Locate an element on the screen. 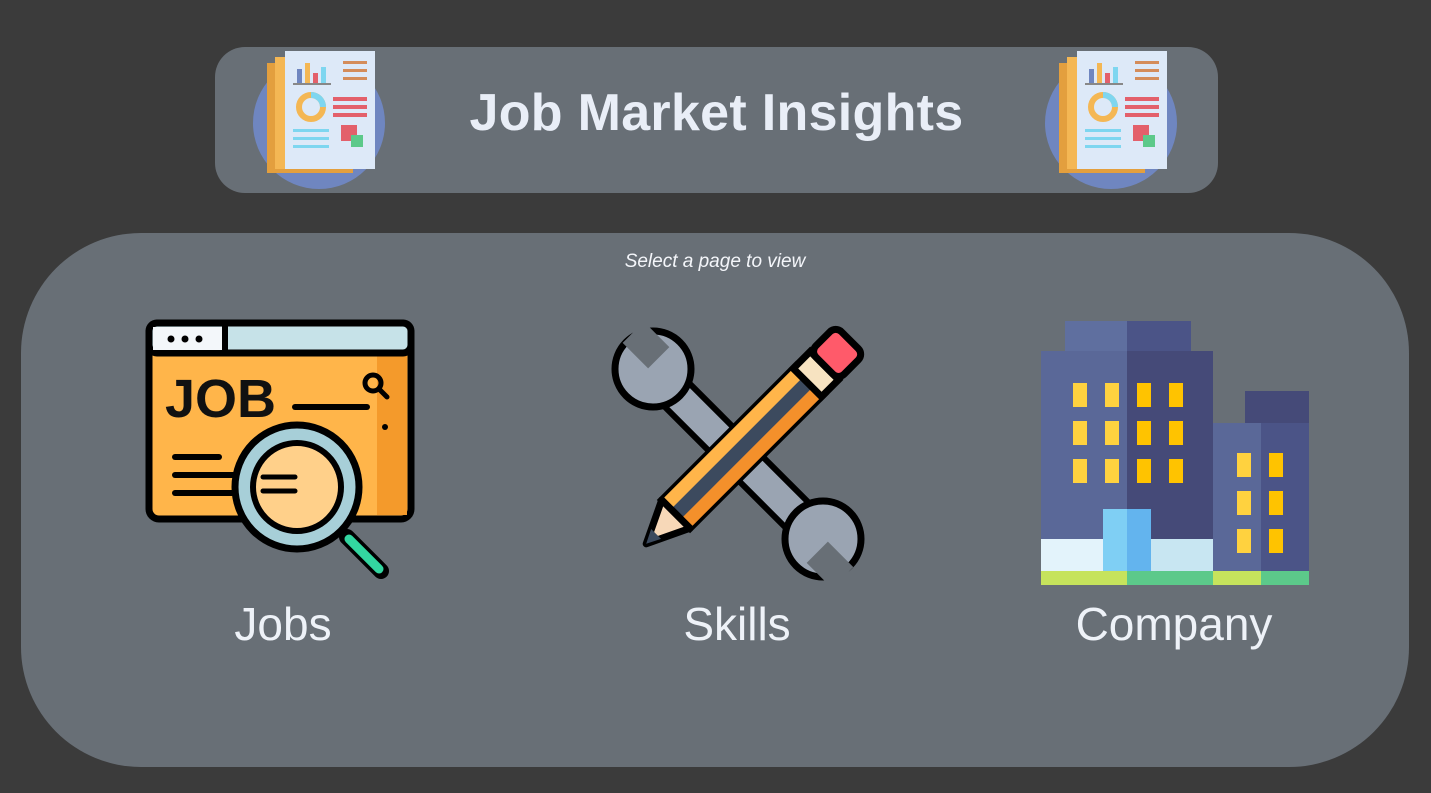  nav-skills: Skills is located at coordinates (737, 489).